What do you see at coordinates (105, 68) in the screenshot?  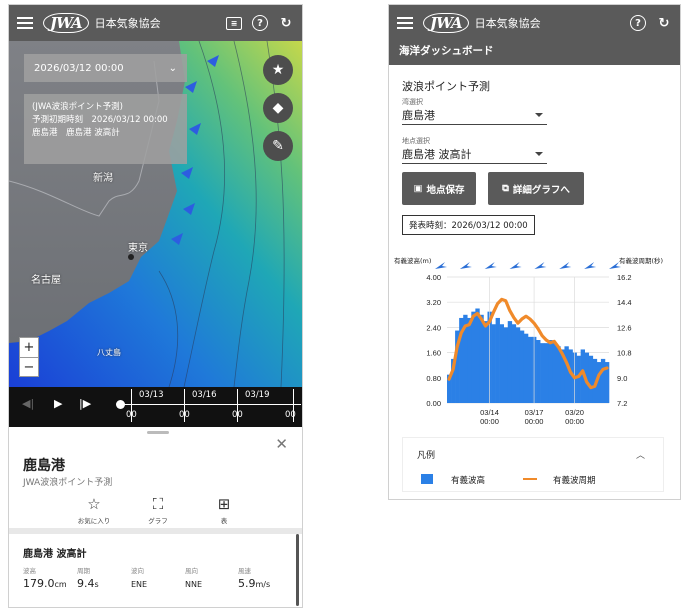 I see `forecast-date-select: 2026/03/12 00:00 ⌄` at bounding box center [105, 68].